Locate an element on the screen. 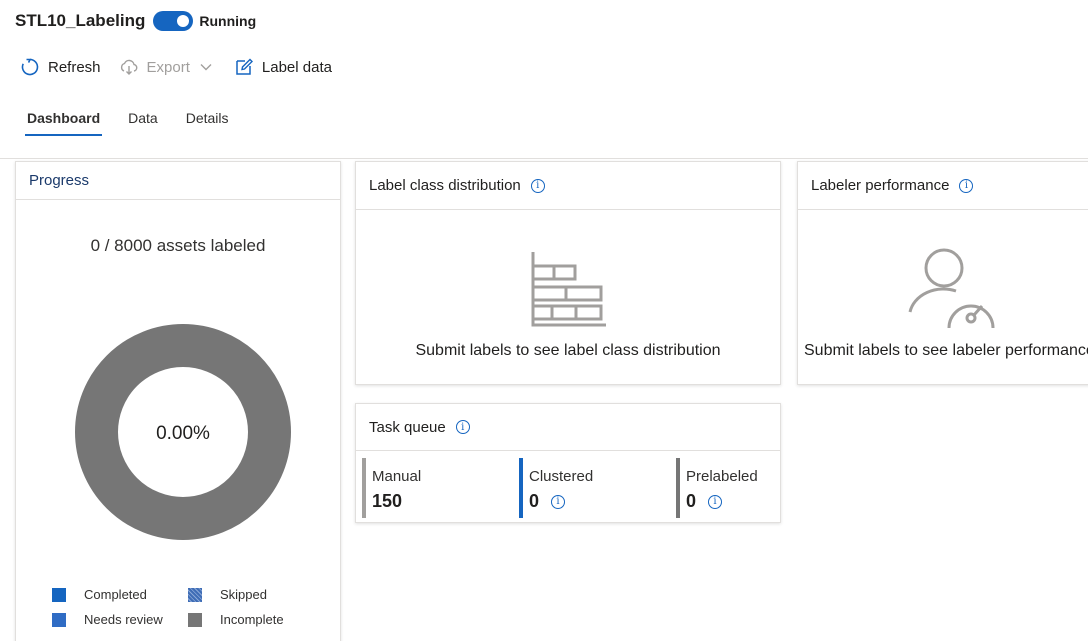 The width and height of the screenshot is (1088, 641). bar-chart-placeholder-icon is located at coordinates (568, 289).